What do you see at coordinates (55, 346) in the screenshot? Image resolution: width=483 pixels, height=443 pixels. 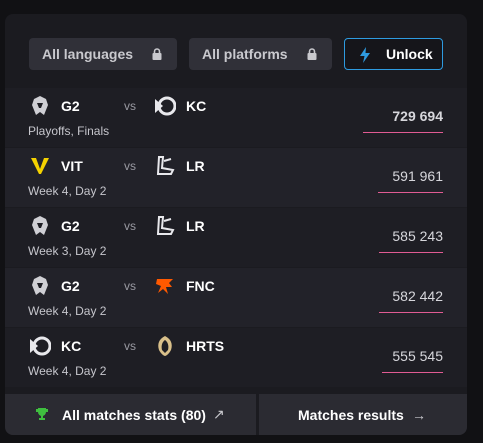 I see `team1: KC` at bounding box center [55, 346].